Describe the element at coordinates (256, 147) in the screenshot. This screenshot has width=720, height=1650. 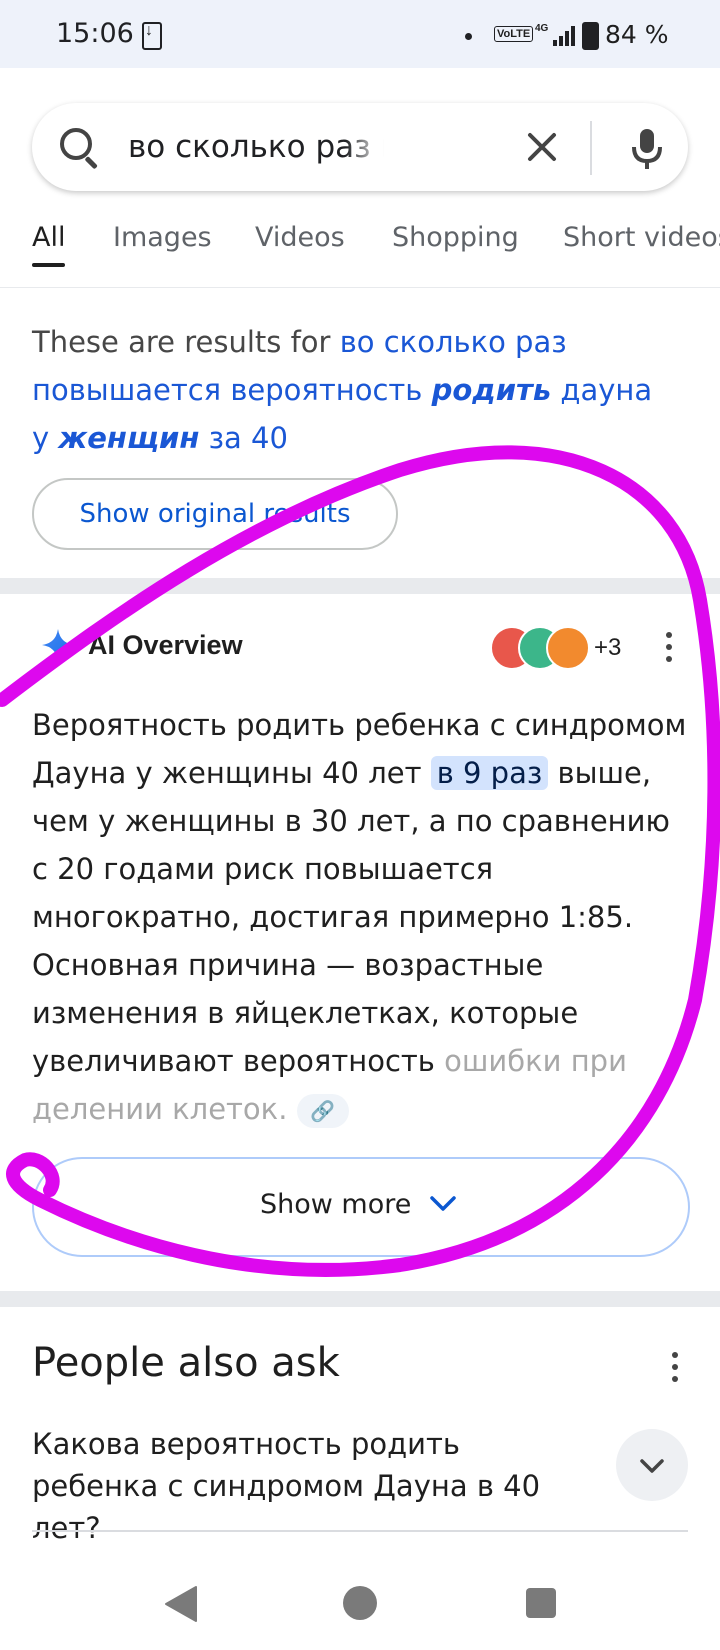
I see `search-input: во сколько раз повышается` at that location.